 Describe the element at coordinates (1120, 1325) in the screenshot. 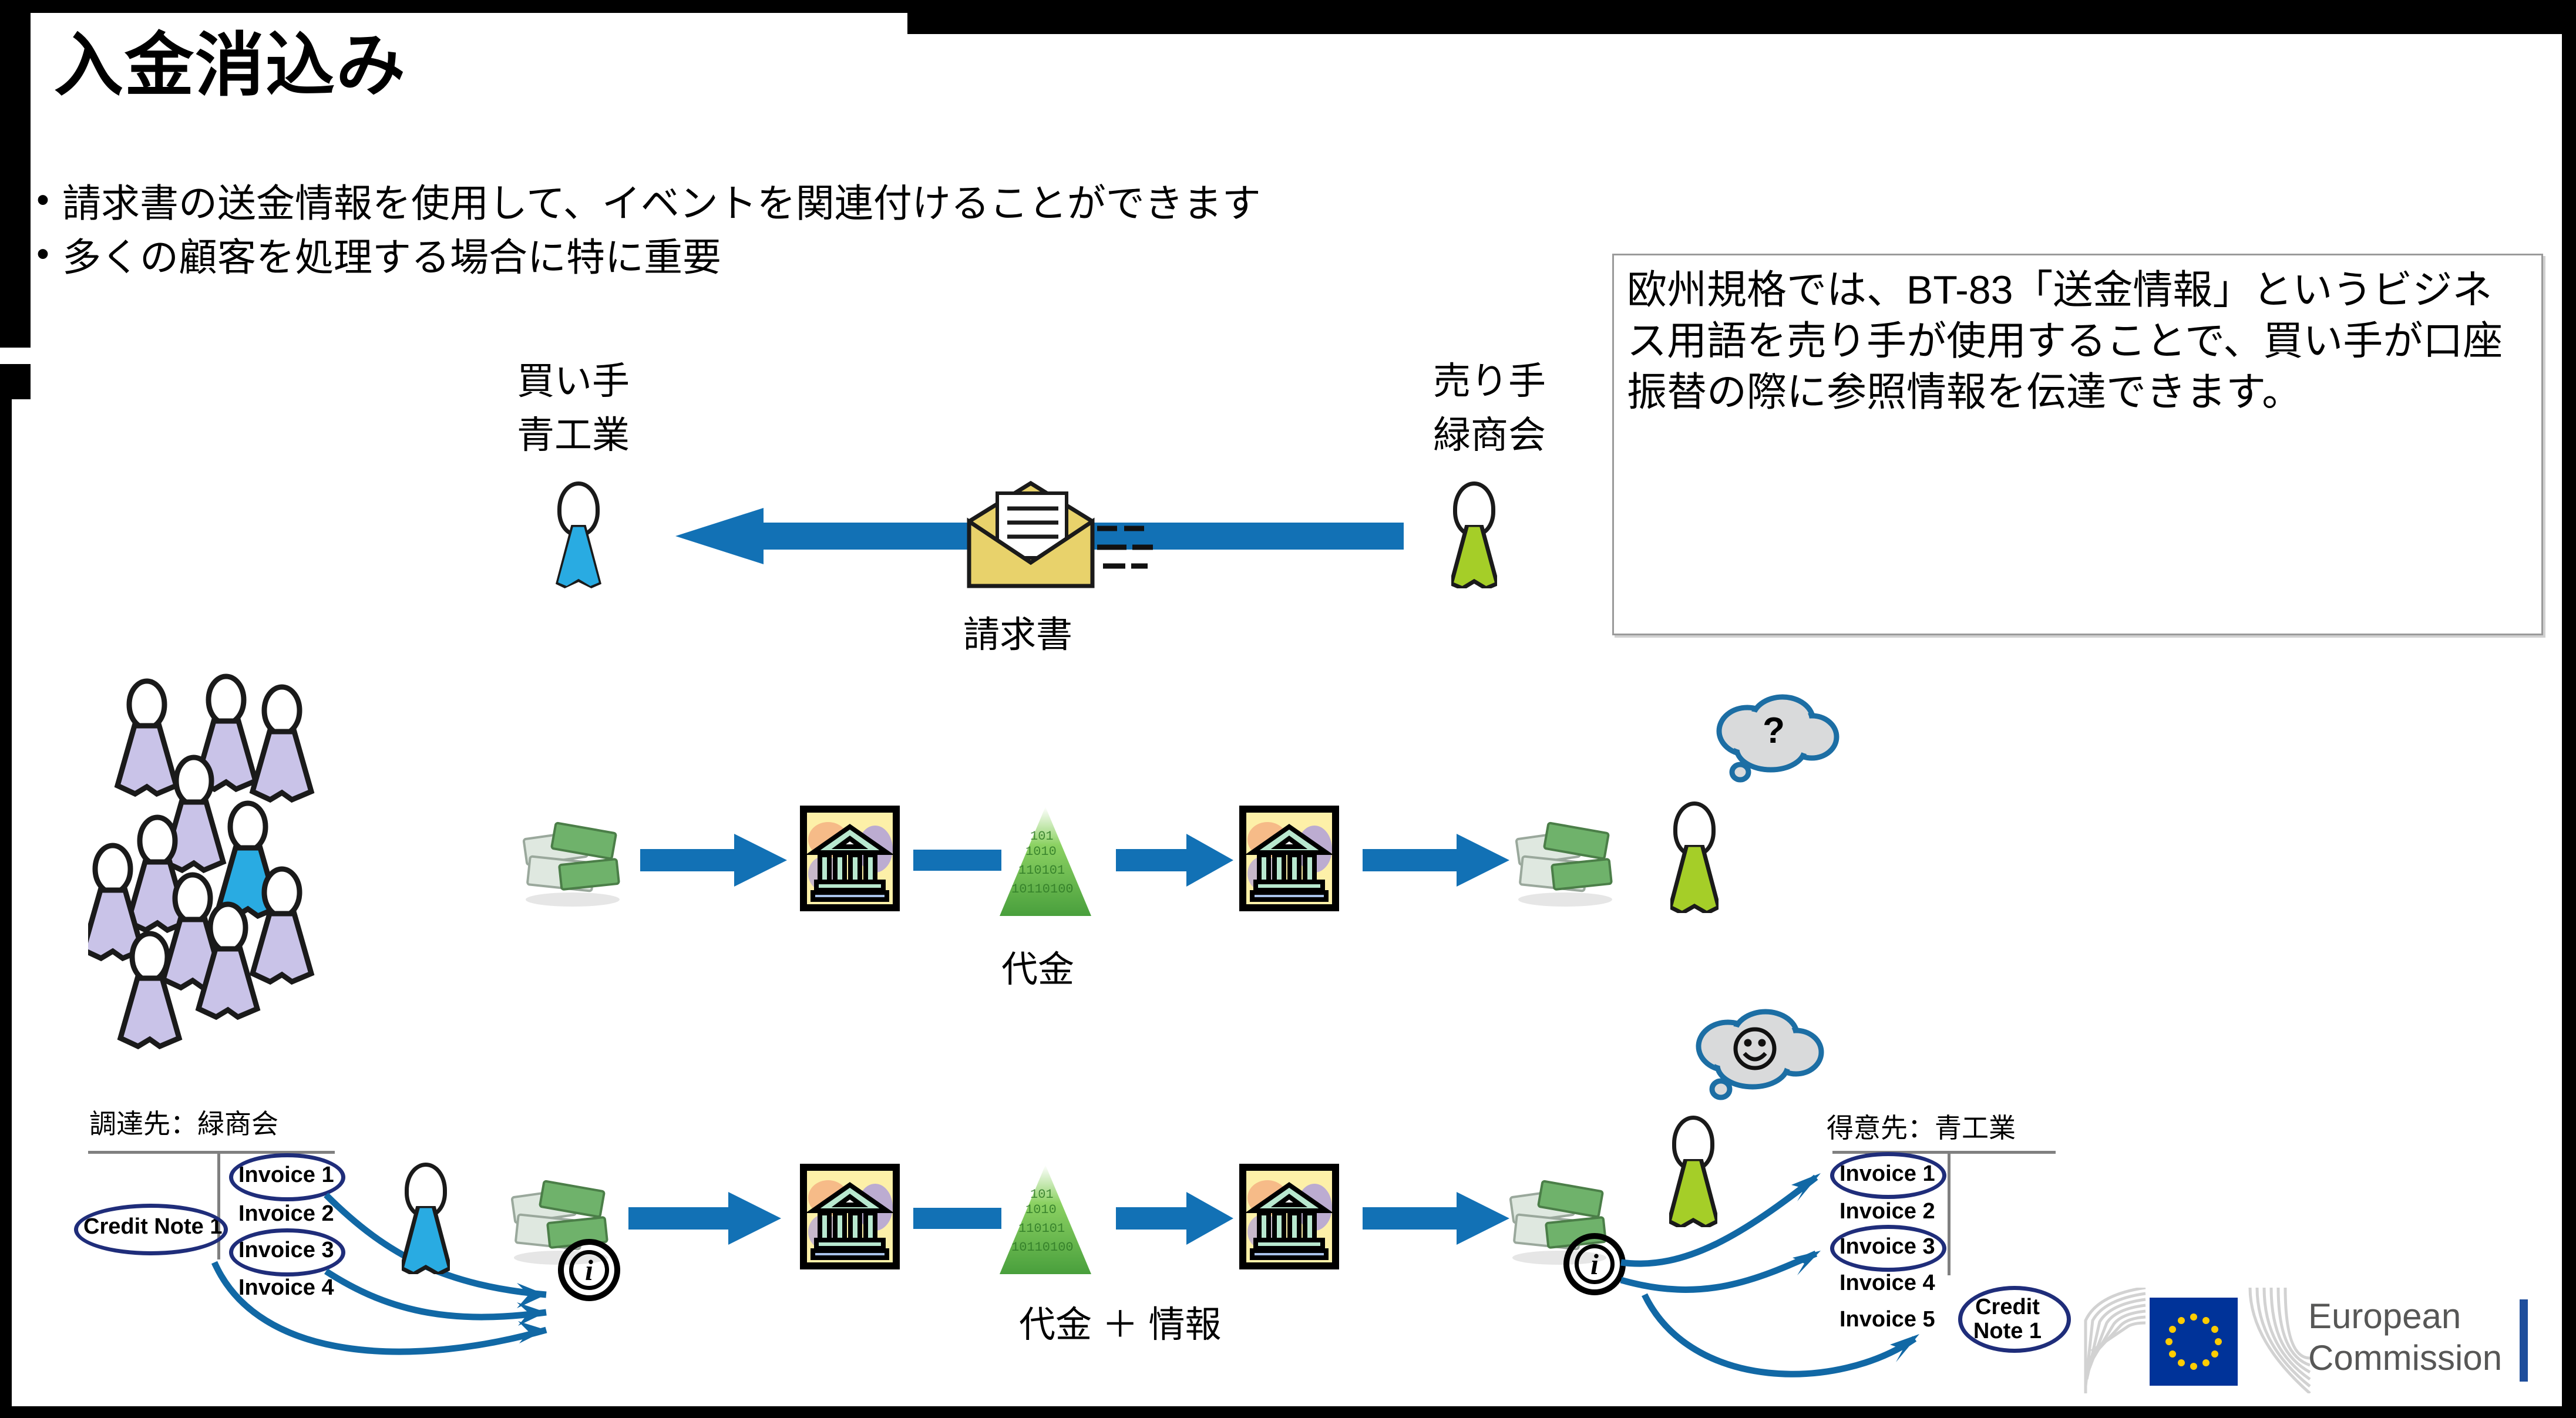

I see `payment-info-flow-label: 代金 ＋ 情報` at that location.